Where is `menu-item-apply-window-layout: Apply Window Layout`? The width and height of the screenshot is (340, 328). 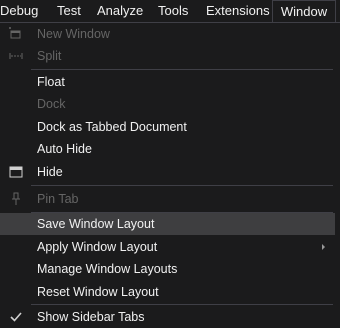
menu-item-apply-window-layout: Apply Window Layout is located at coordinates (167, 247).